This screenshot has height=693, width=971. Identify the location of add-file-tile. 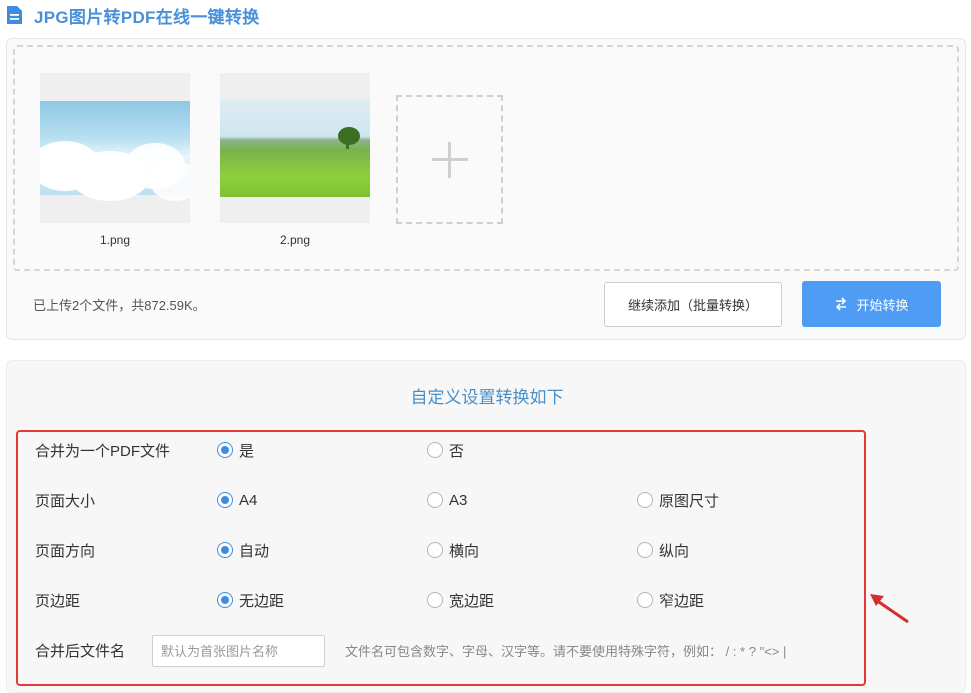
(449, 159).